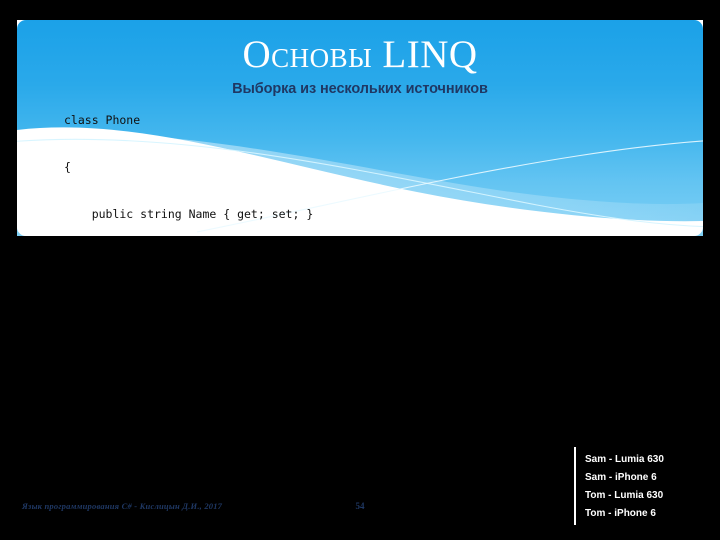  What do you see at coordinates (67, 166) in the screenshot?
I see `code-line: {` at bounding box center [67, 166].